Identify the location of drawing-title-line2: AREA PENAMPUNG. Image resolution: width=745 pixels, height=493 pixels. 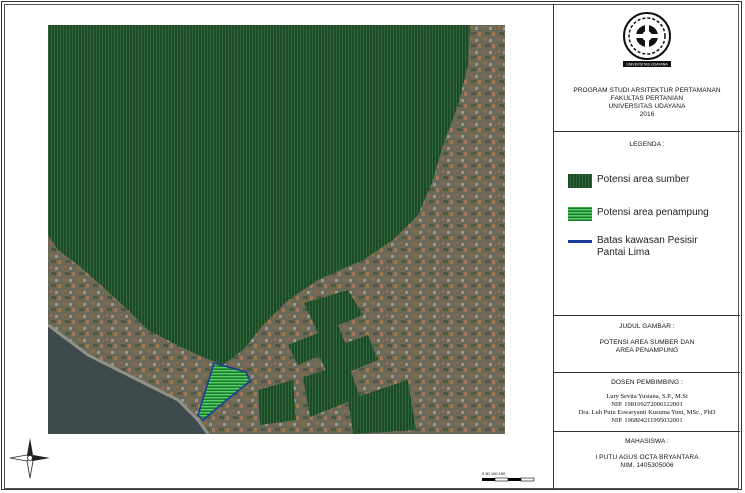
(647, 350).